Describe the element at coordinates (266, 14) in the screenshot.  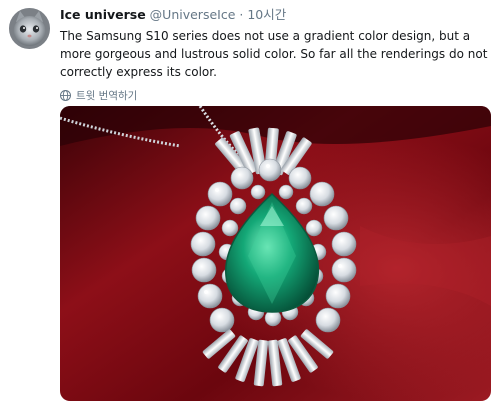
I see `tweet-timestamp: 10시간` at that location.